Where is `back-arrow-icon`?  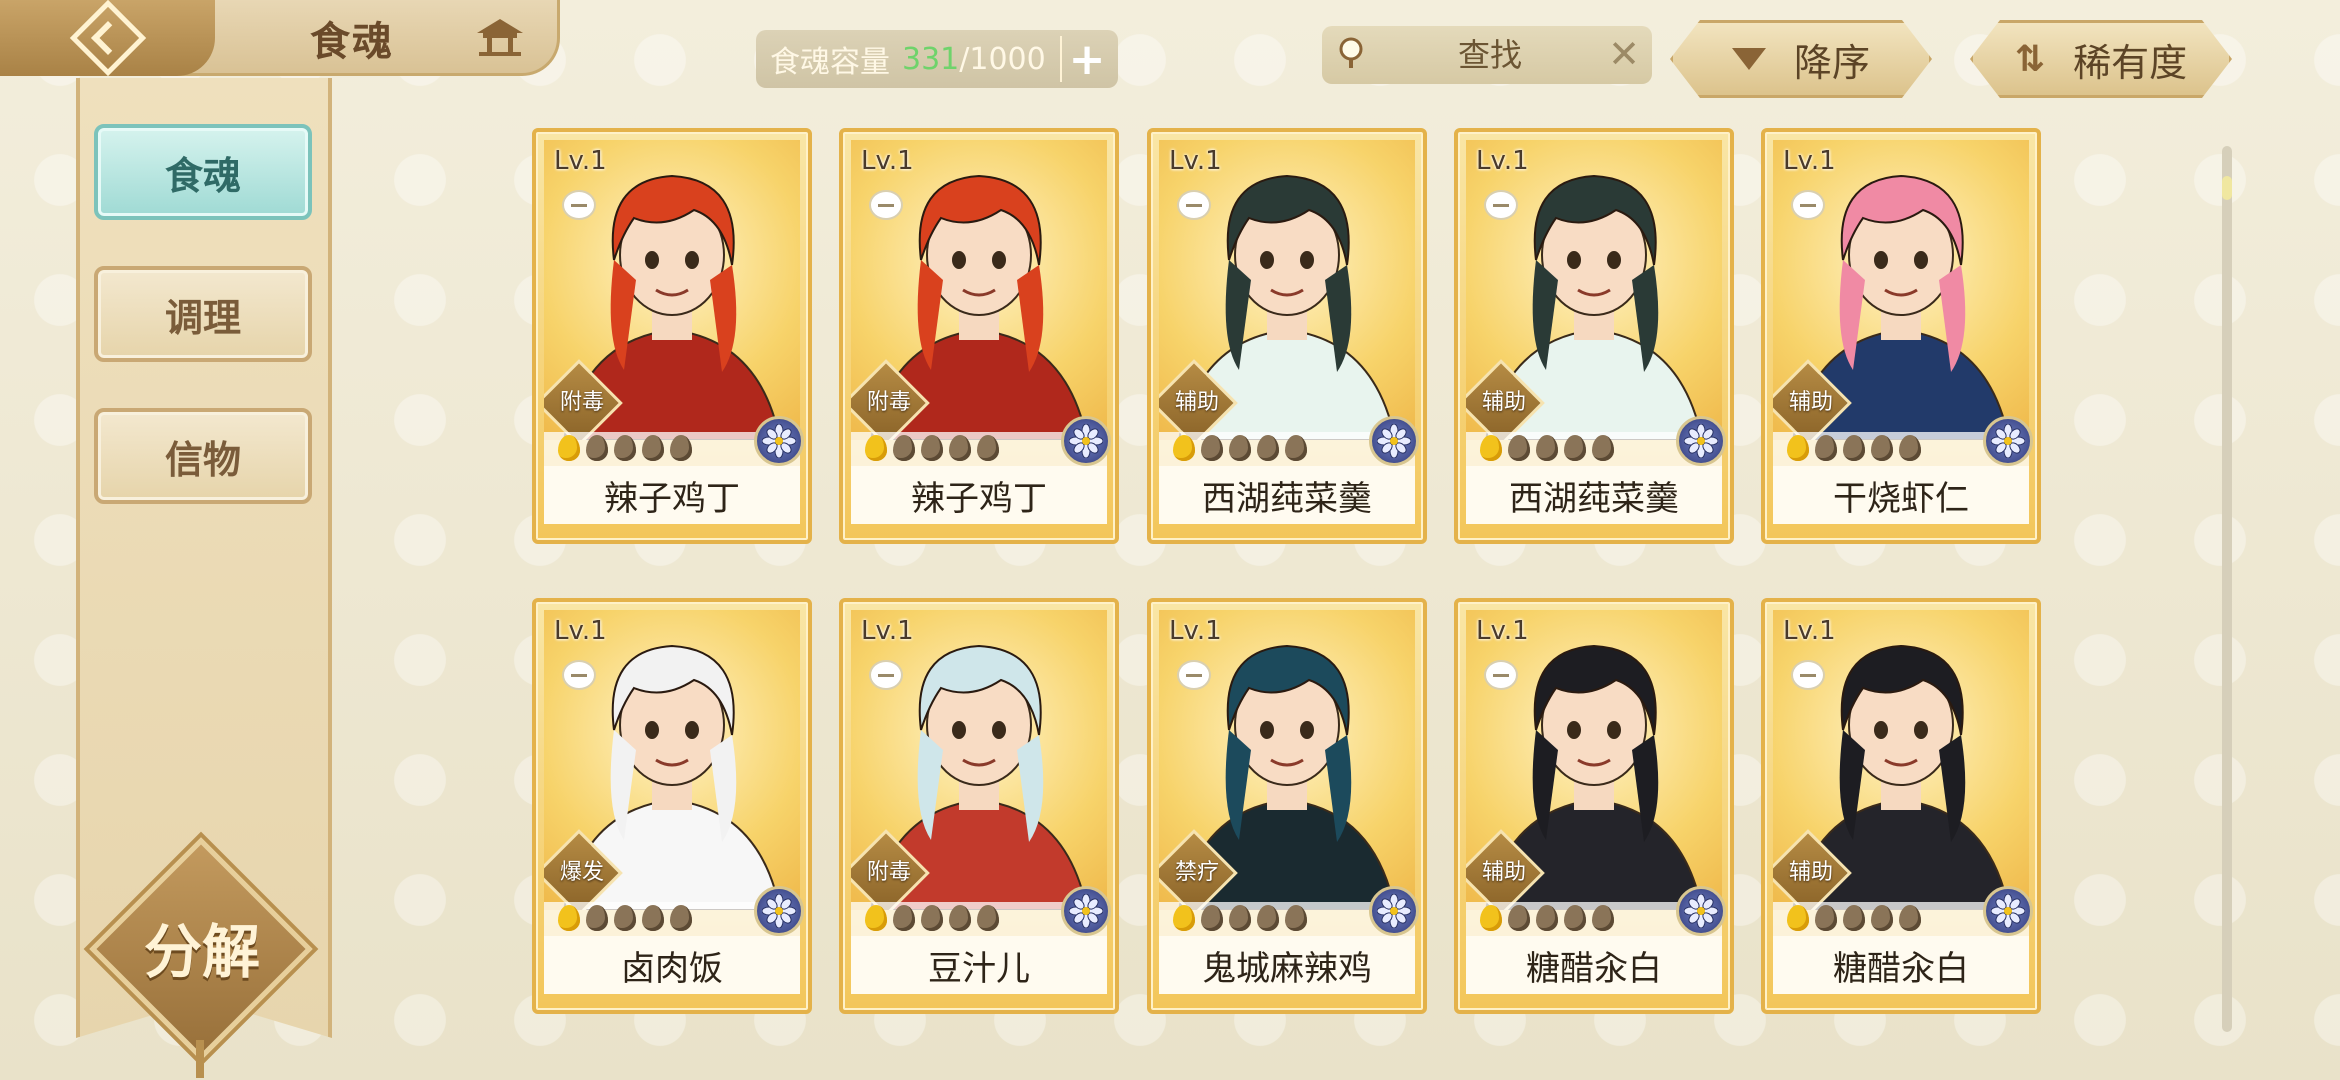 back-arrow-icon is located at coordinates (107, 38).